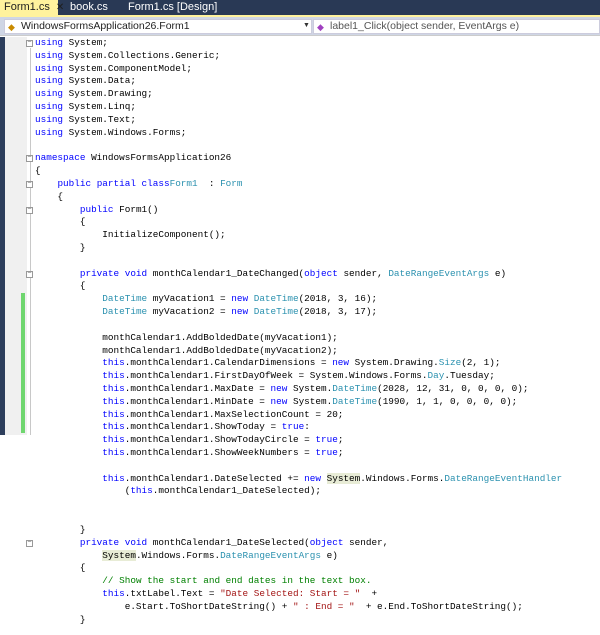  Describe the element at coordinates (27, 7) in the screenshot. I see `tab-label: Form1.cs` at that location.